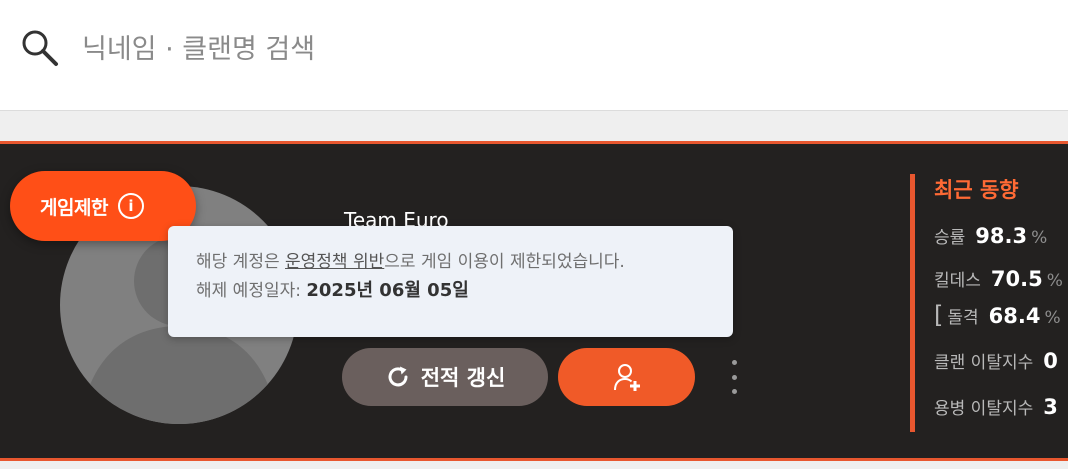  I want to click on release-date-label: 해제 예정일자:, so click(251, 291).